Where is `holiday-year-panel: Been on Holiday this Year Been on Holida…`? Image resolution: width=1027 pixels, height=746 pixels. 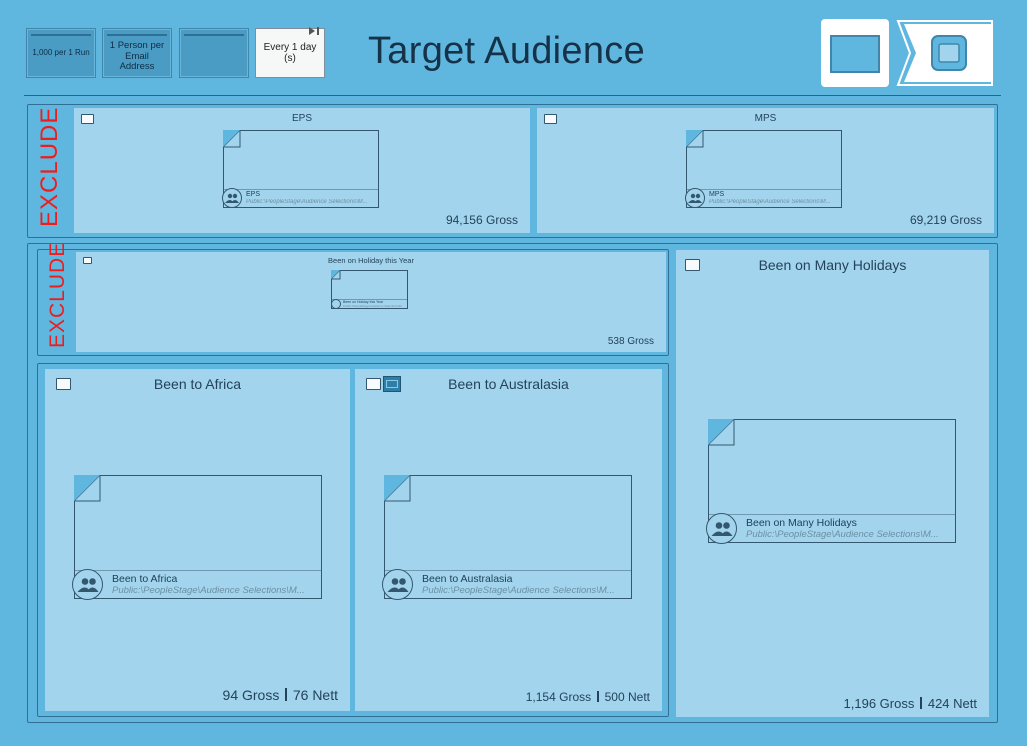 holiday-year-panel: Been on Holiday this Year Been on Holida… is located at coordinates (371, 302).